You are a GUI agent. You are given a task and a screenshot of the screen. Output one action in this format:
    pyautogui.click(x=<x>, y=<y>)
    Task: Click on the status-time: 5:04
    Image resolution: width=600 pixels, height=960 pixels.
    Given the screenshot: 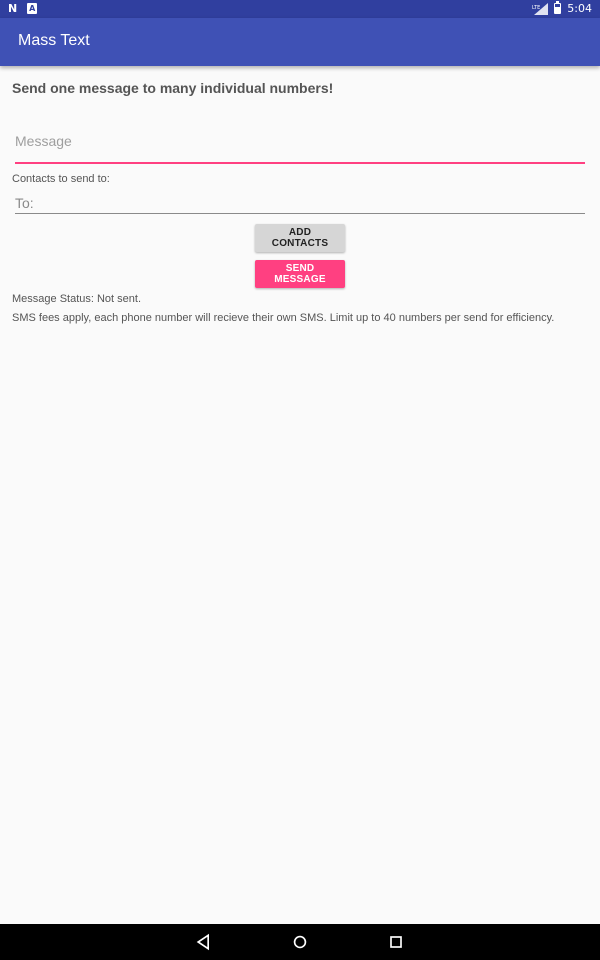 What is the action you would take?
    pyautogui.click(x=579, y=8)
    